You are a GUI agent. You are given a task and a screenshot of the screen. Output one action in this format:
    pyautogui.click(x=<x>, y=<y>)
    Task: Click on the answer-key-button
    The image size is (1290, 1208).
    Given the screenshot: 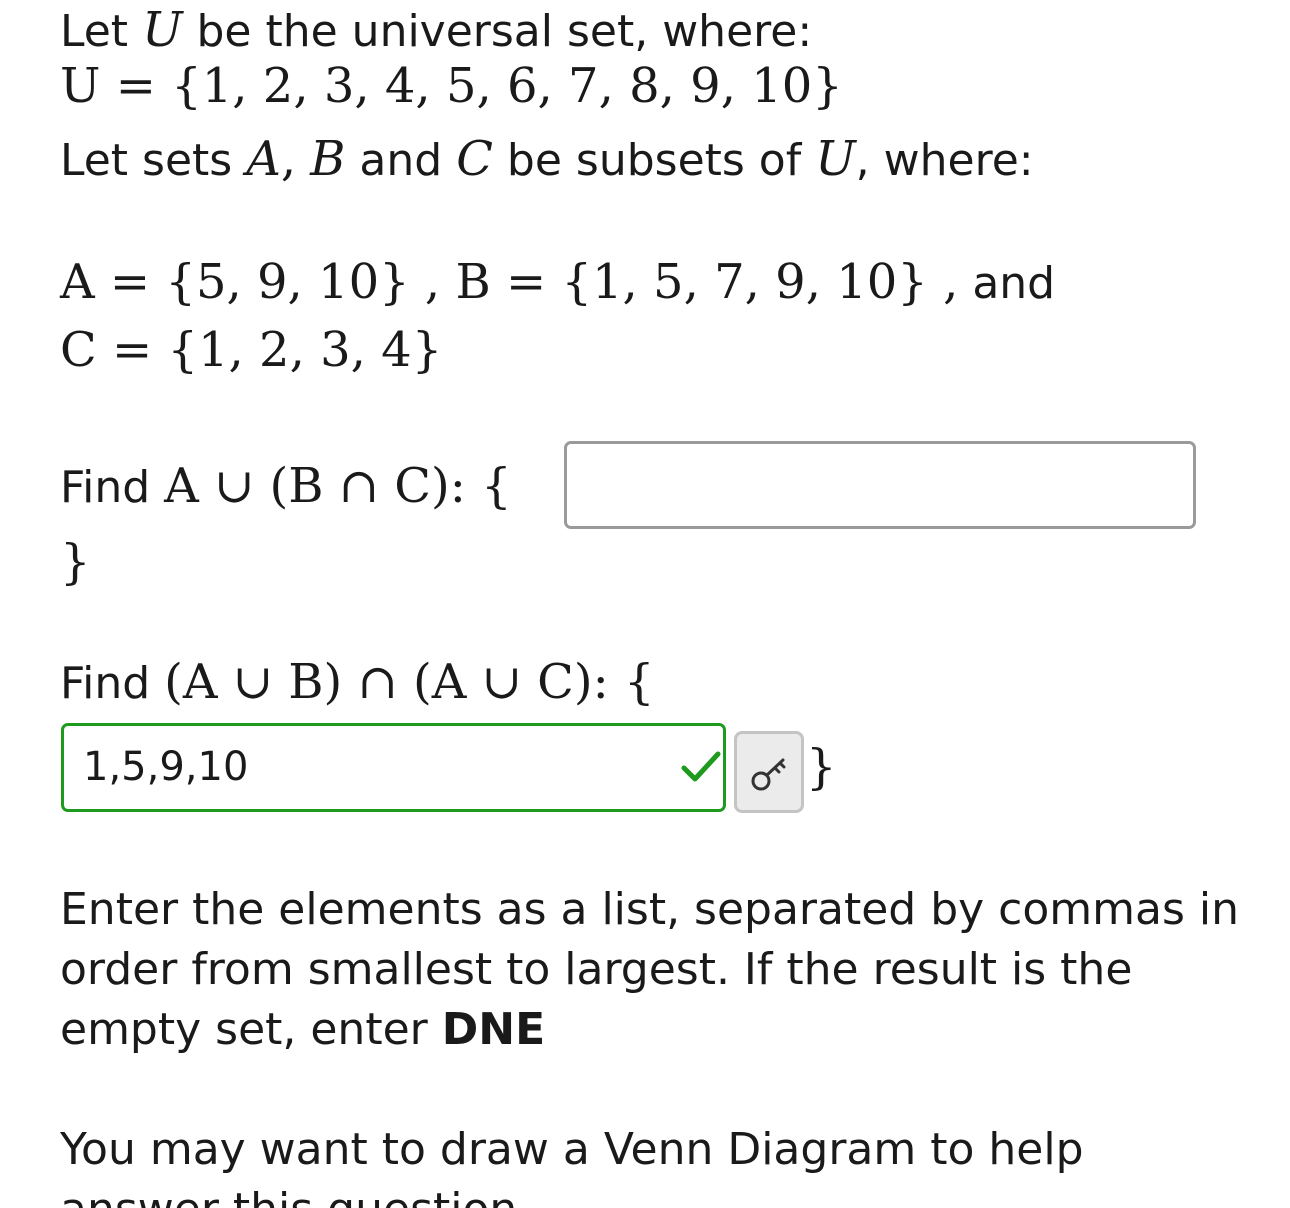 What is the action you would take?
    pyautogui.click(x=769, y=772)
    